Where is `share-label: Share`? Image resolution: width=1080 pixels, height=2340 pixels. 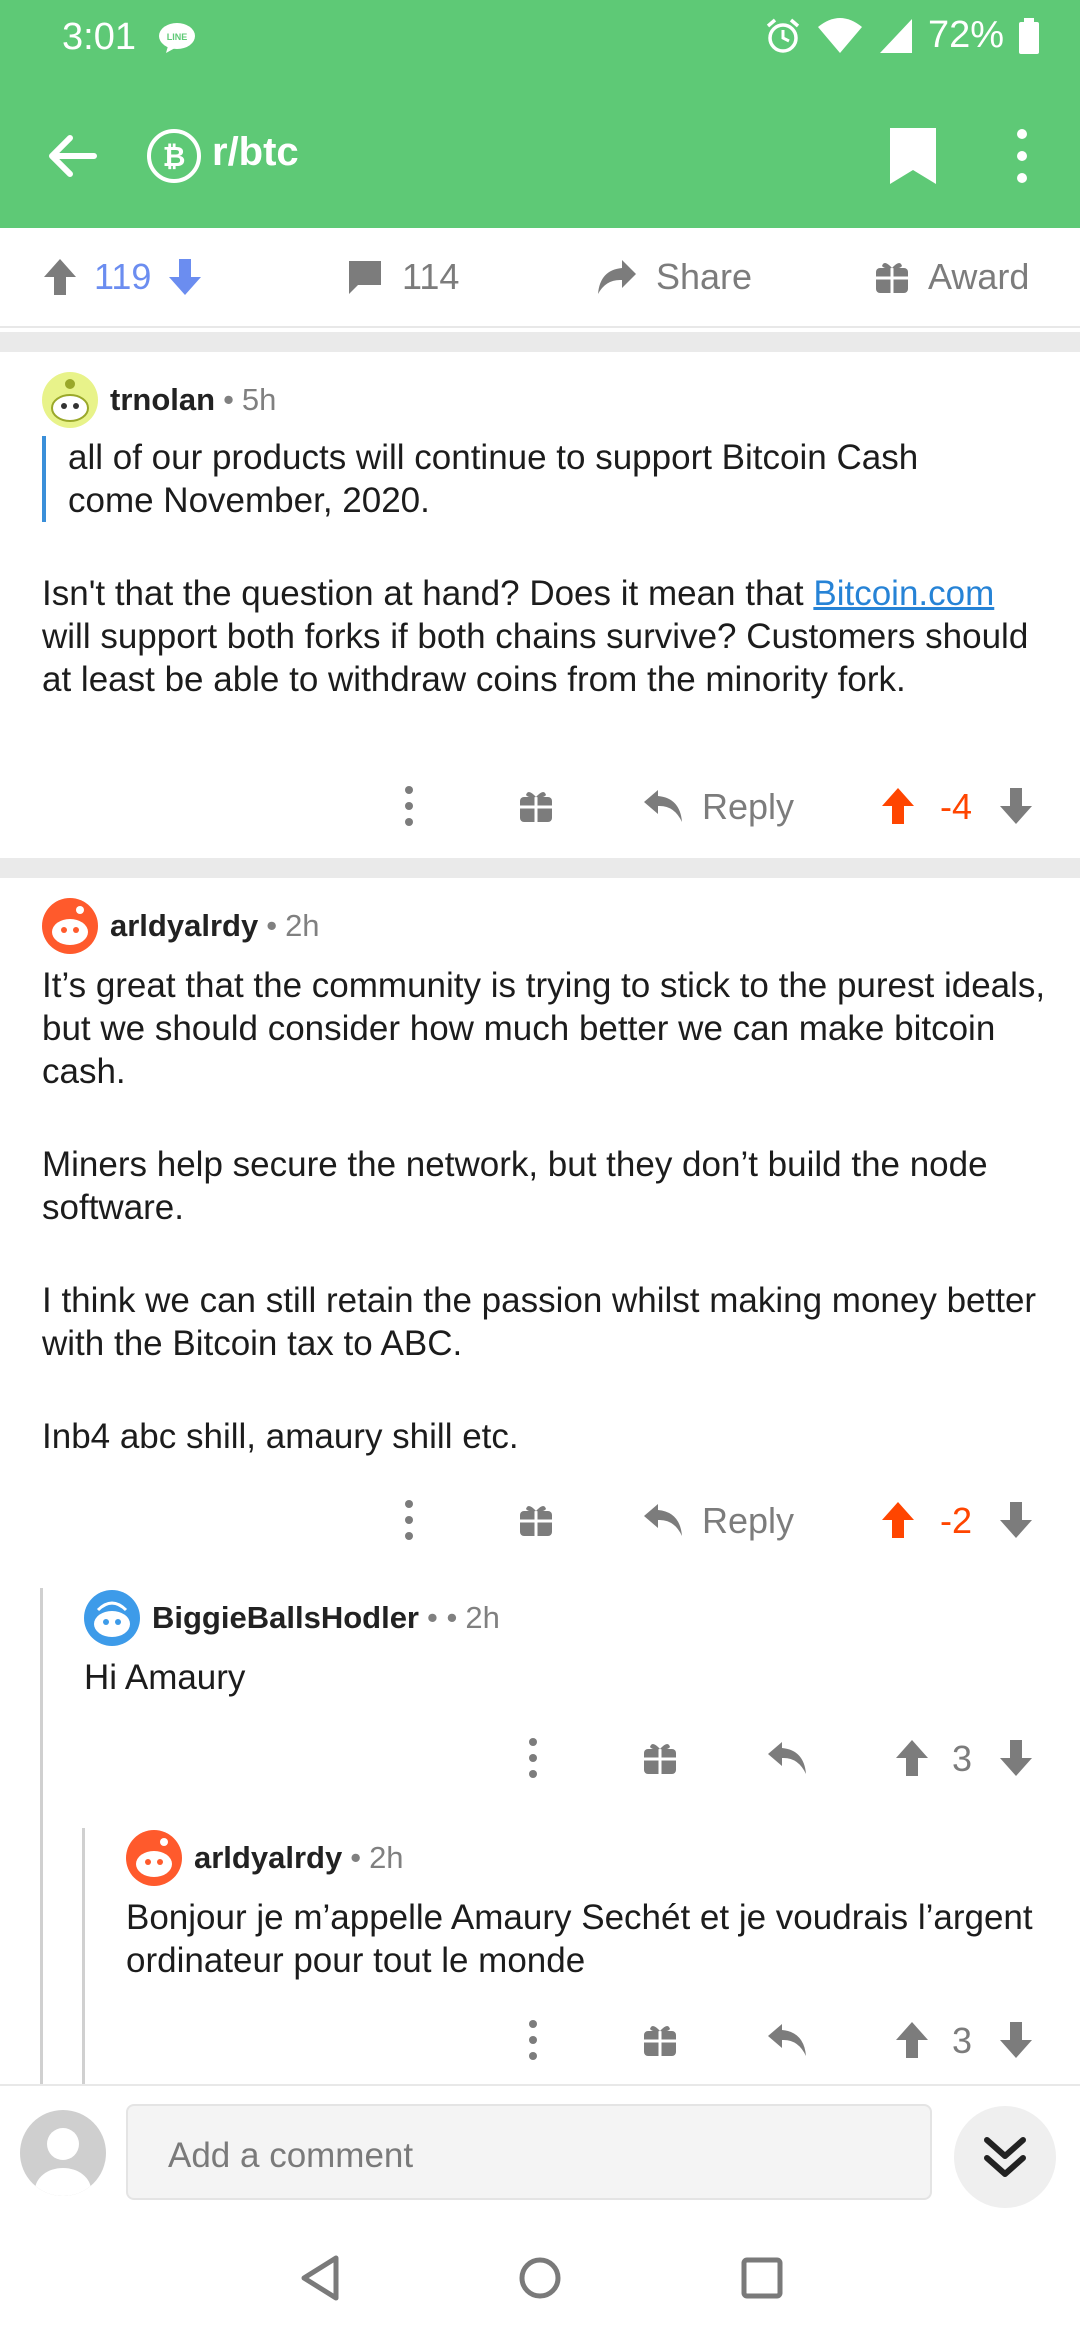 share-label: Share is located at coordinates (704, 276).